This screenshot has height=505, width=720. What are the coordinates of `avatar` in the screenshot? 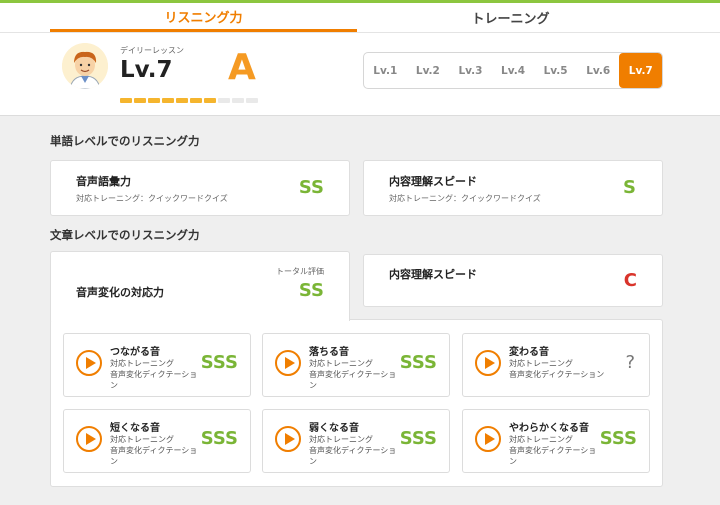 It's located at (85, 66).